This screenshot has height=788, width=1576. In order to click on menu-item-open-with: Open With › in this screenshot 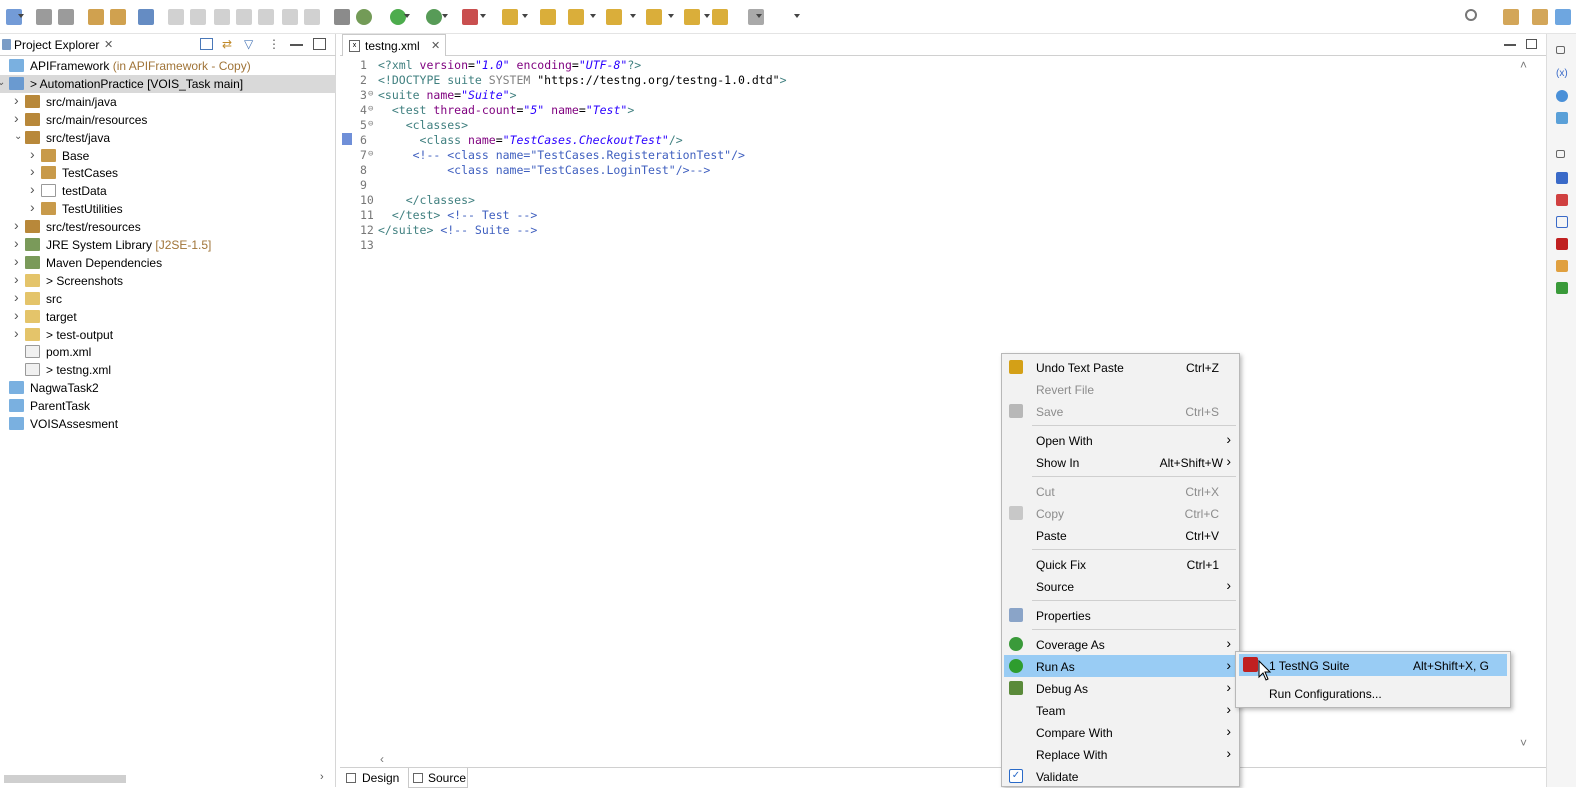, I will do `click(1120, 440)`.